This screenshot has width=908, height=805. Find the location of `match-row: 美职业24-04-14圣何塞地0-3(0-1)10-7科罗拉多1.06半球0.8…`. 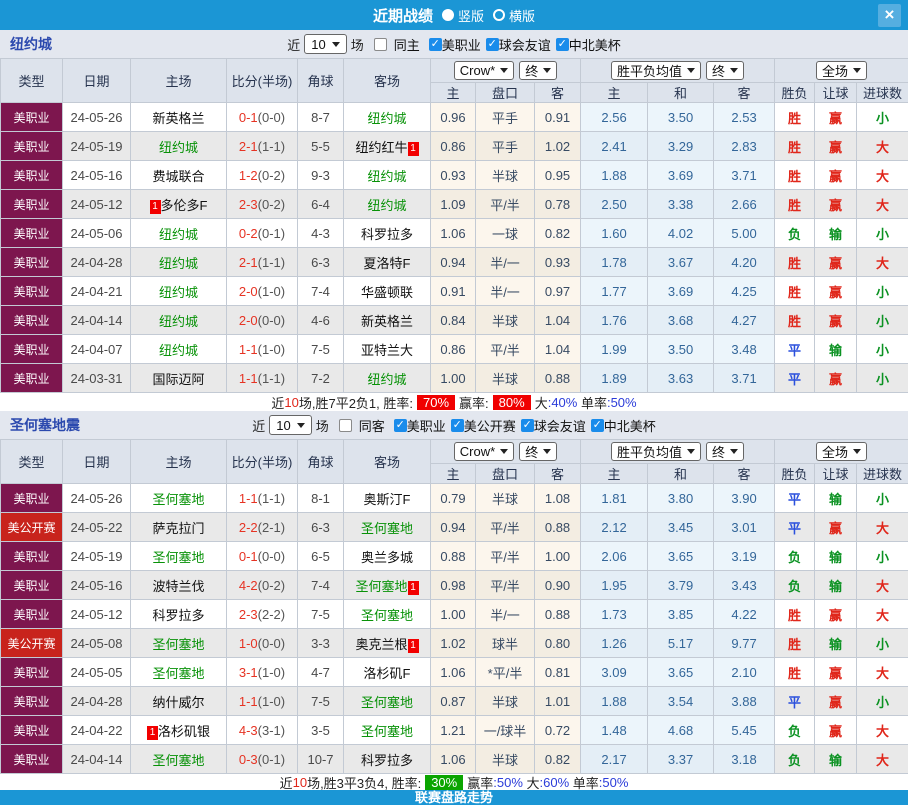

match-row: 美职业24-04-14圣何塞地0-3(0-1)10-7科罗拉多1.06半球0.8… is located at coordinates (454, 759).